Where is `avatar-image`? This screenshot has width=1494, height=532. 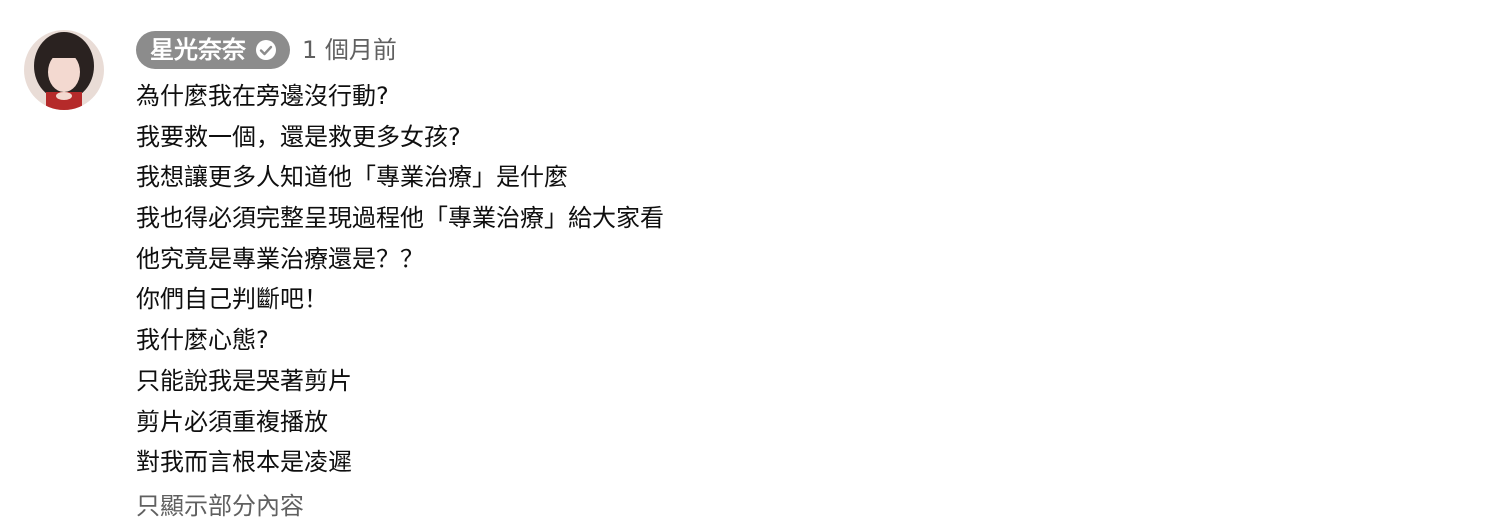
avatar-image is located at coordinates (64, 70).